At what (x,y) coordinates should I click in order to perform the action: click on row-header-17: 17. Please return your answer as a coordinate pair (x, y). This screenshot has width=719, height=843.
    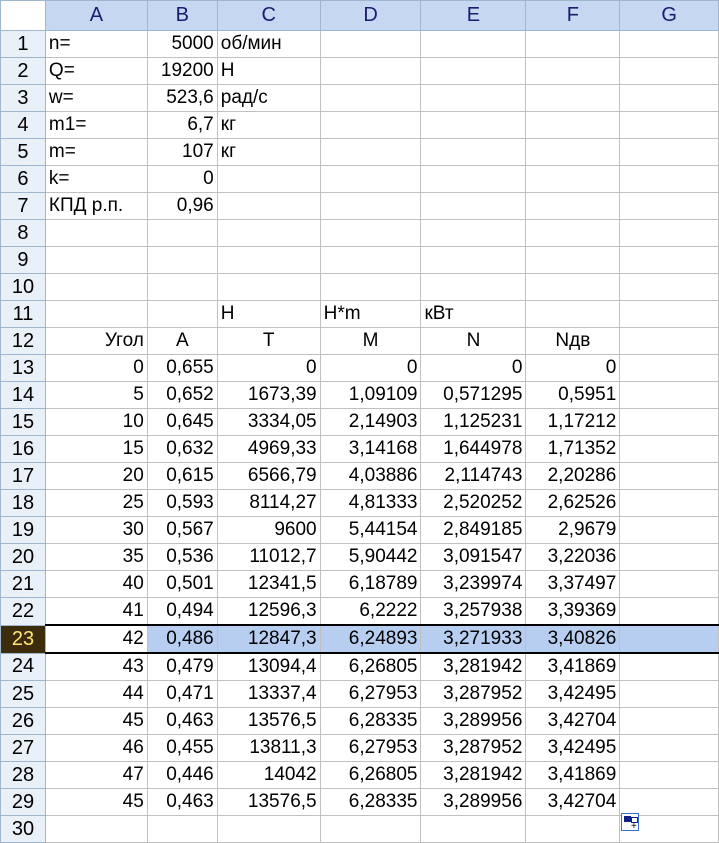
    Looking at the image, I should click on (23, 476).